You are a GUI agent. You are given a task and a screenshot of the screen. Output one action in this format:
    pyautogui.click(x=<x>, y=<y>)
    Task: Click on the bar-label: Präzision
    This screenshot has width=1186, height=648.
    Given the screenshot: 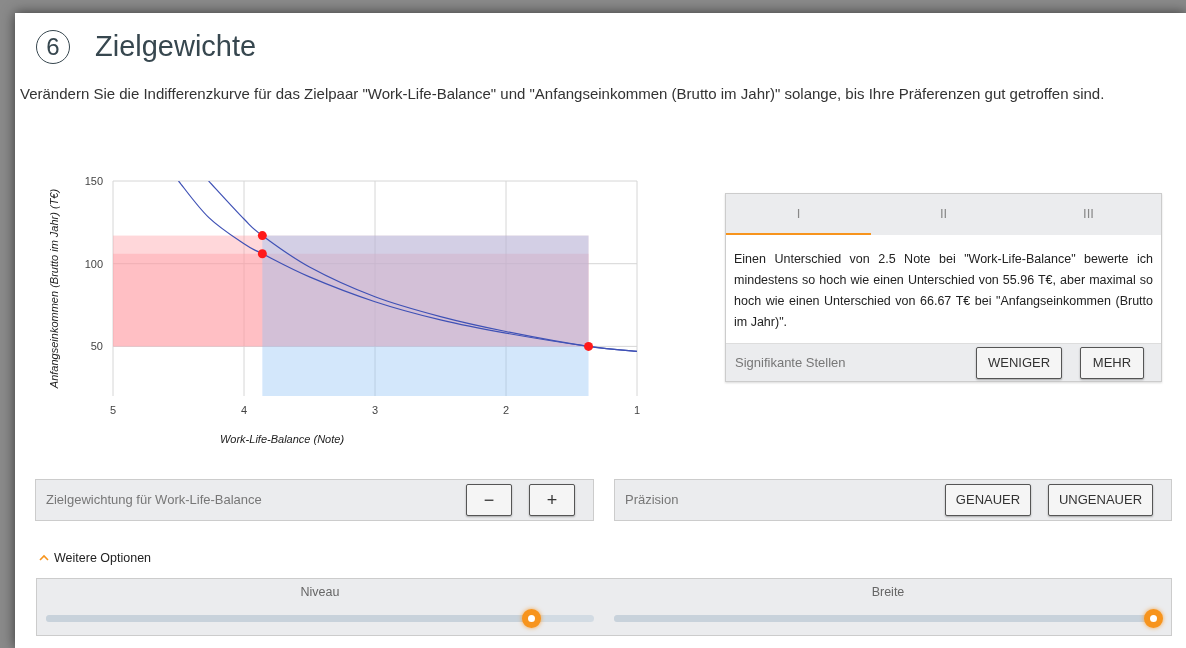 What is the action you would take?
    pyautogui.click(x=652, y=500)
    